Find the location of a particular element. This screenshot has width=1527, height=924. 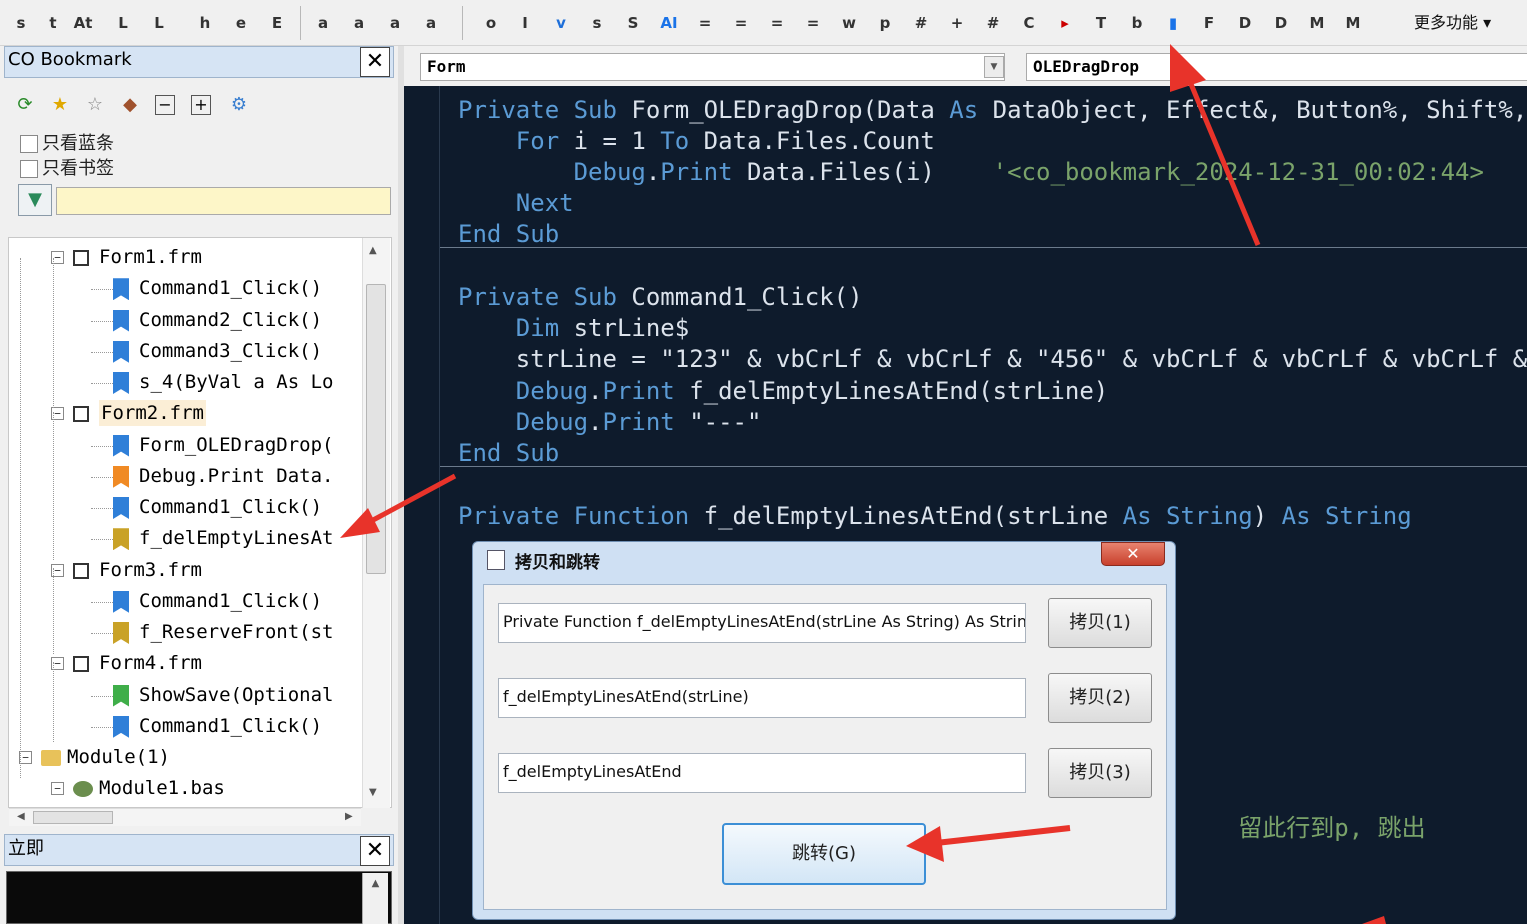

bookmark-blue-icon is located at coordinates (121, 289).